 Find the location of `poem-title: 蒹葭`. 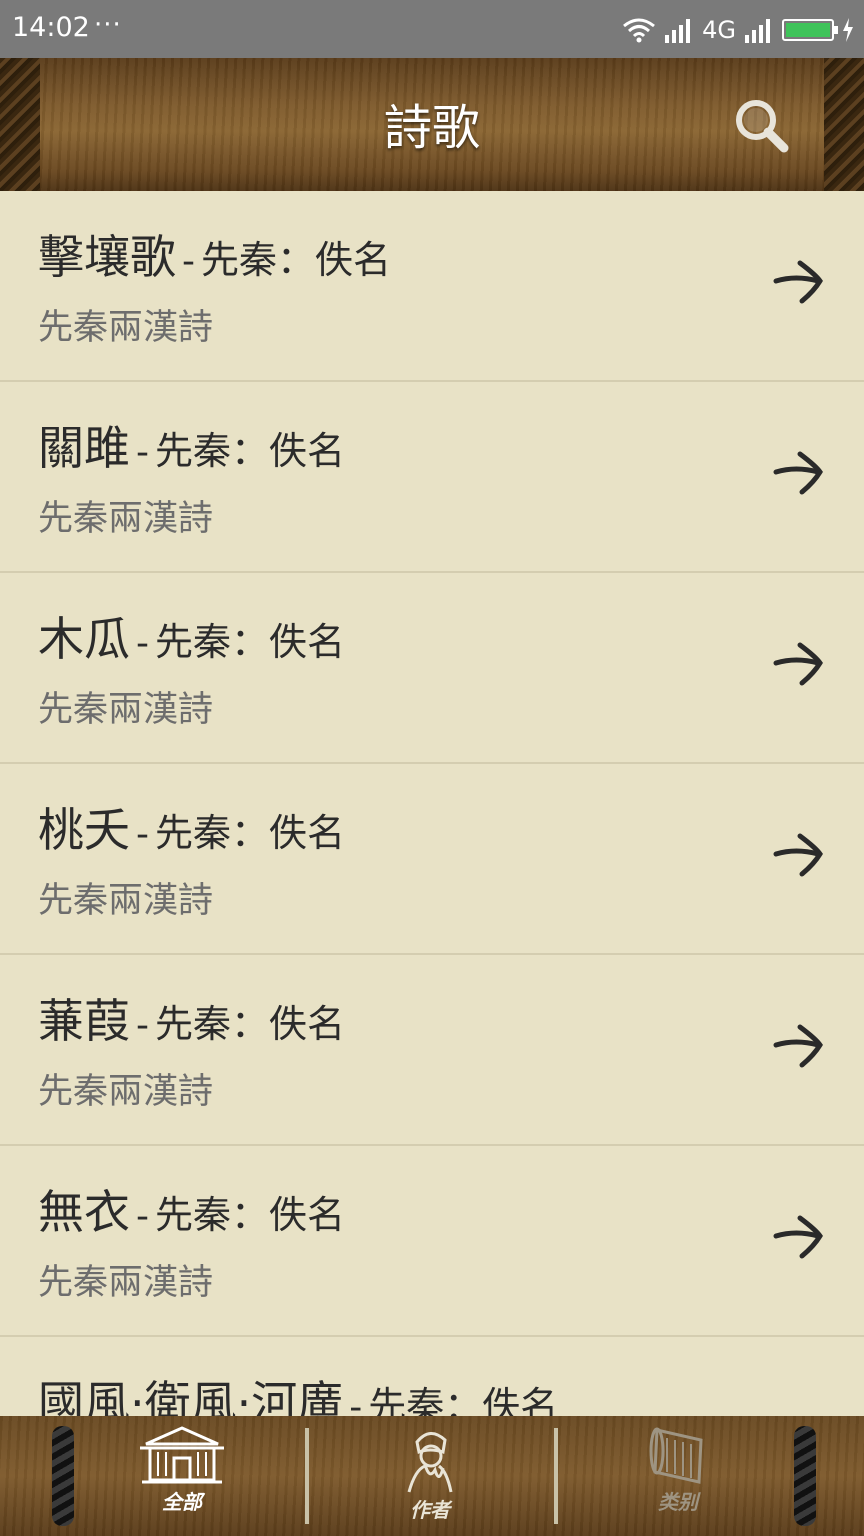

poem-title: 蒹葭 is located at coordinates (84, 1021).